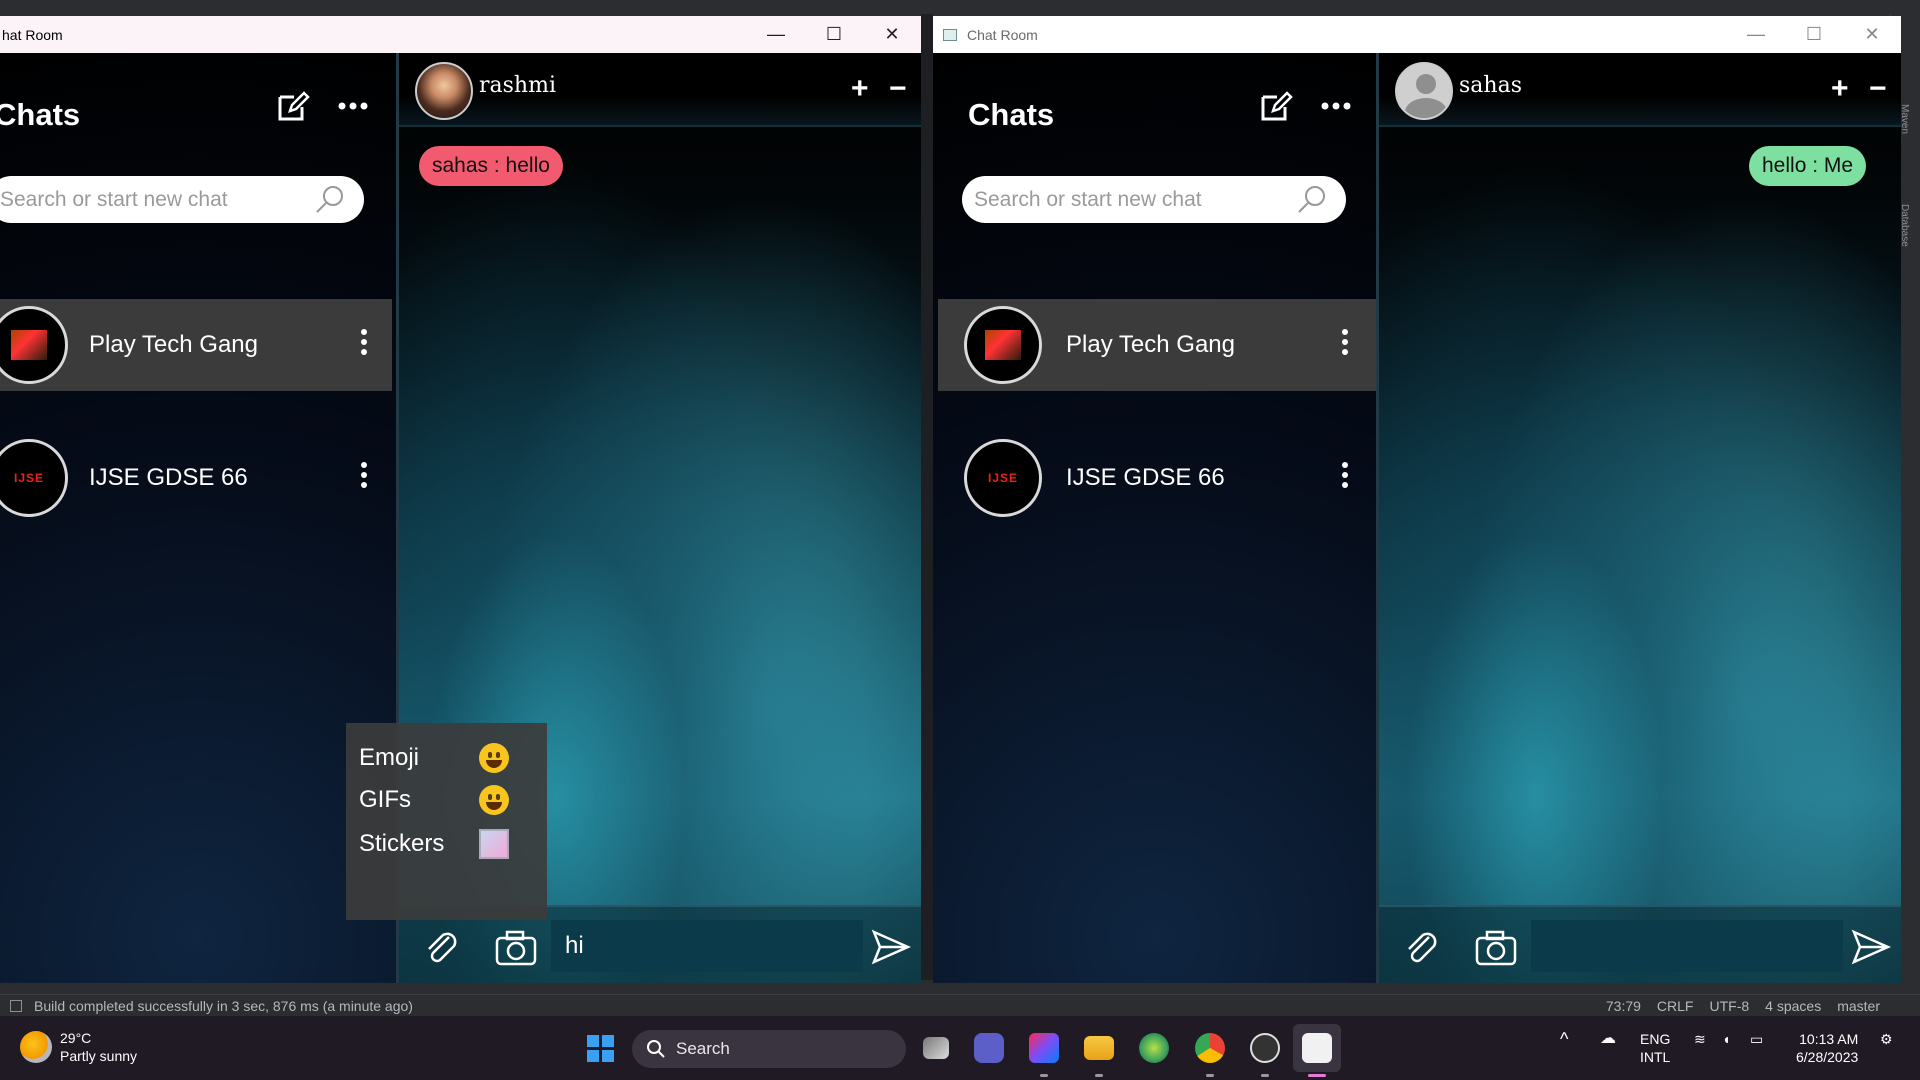 The image size is (1920, 1080). What do you see at coordinates (1564, 1039) in the screenshot?
I see `chevron-up-icon: ^` at bounding box center [1564, 1039].